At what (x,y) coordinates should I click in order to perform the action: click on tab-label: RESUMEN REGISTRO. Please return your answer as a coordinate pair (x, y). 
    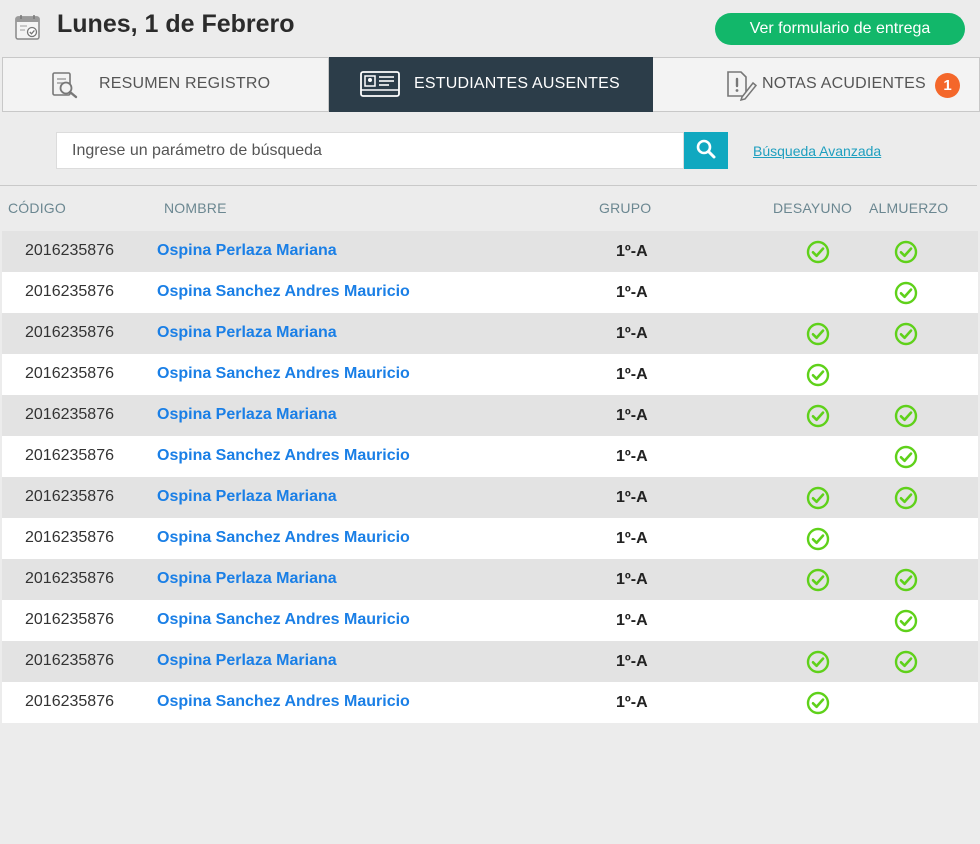
    Looking at the image, I should click on (185, 83).